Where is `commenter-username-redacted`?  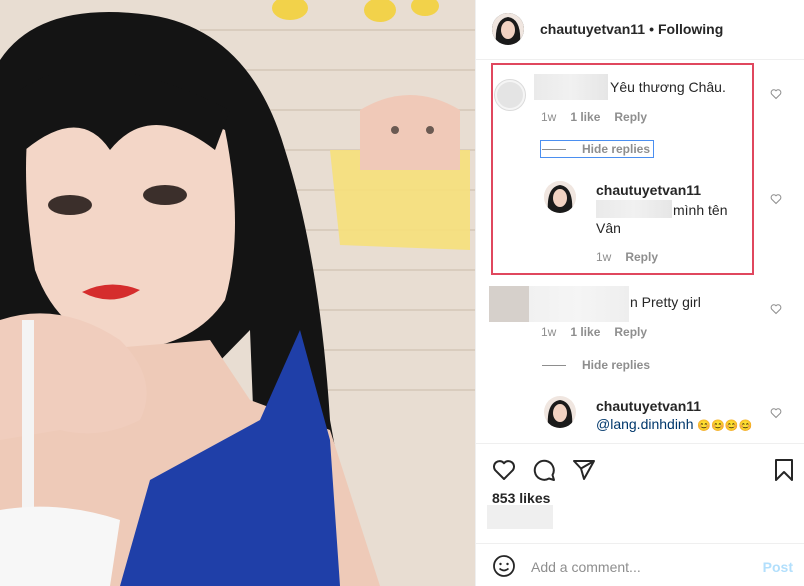
commenter-username-redacted is located at coordinates (579, 304).